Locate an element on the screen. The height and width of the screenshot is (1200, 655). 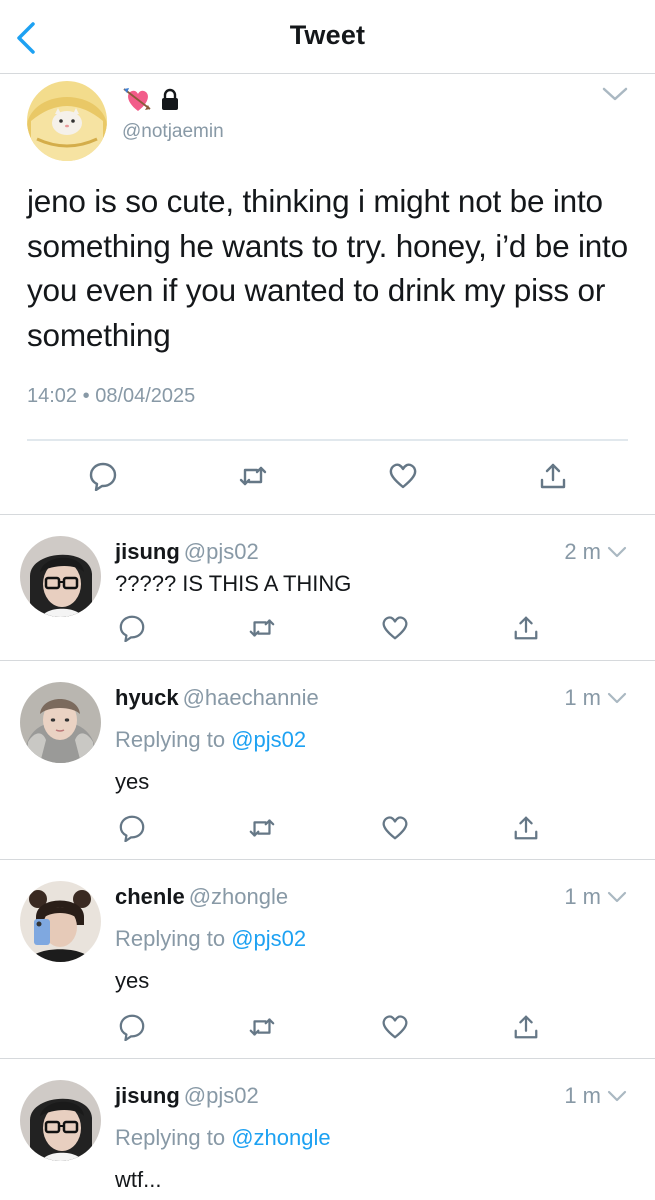
tweet-actions is located at coordinates (327, 476).